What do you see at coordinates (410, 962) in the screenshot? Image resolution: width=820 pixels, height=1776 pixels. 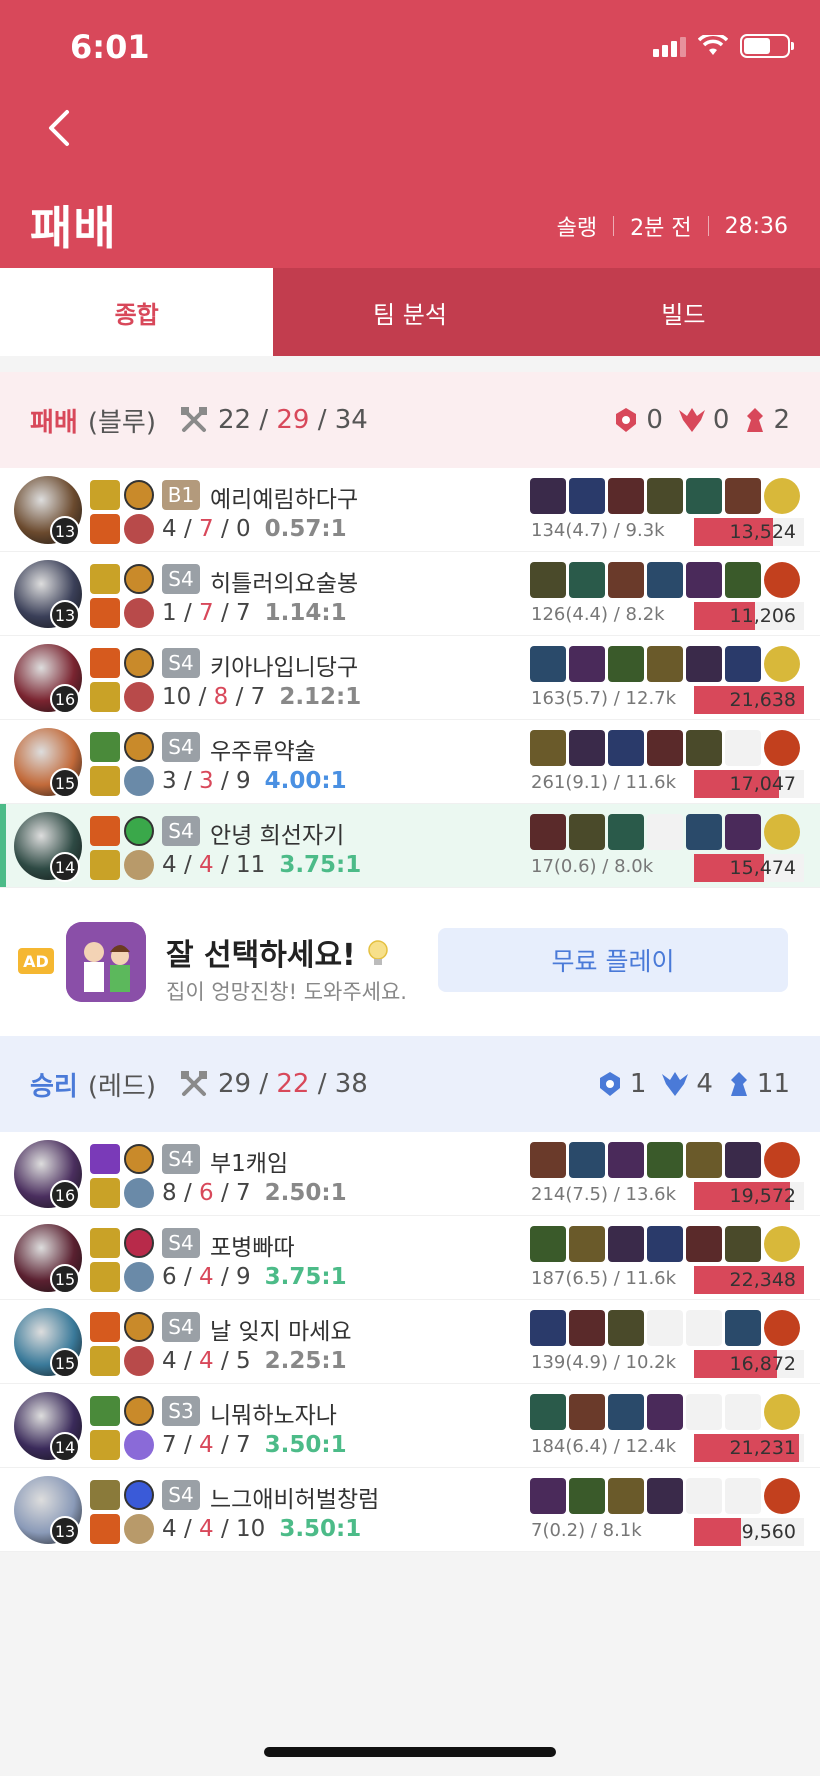 I see `ad-banner: AD 잘 선택하세요! 집이 엉망진창! 도와주세요. 무료 플레이` at bounding box center [410, 962].